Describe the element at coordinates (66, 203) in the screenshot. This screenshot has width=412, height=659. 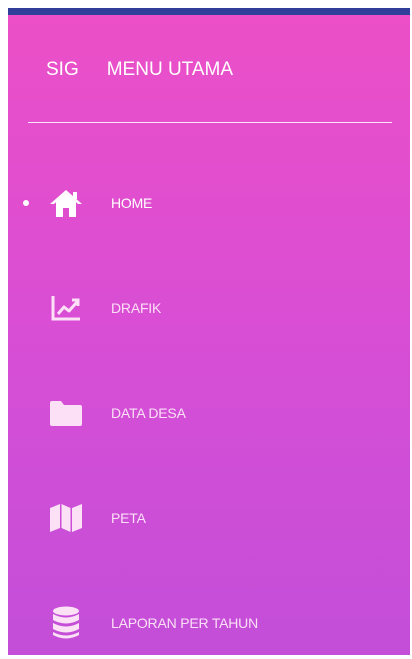
I see `home-icon` at that location.